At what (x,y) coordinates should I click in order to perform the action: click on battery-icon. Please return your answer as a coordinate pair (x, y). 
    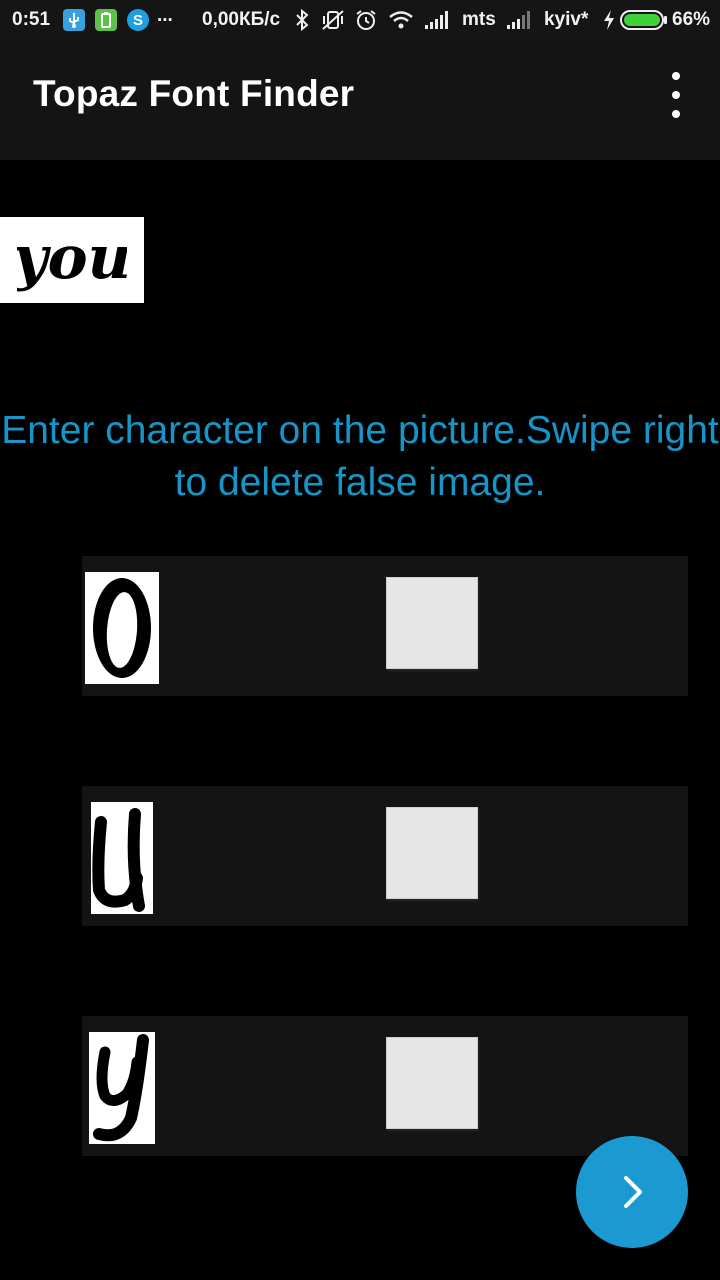
    Looking at the image, I should click on (644, 20).